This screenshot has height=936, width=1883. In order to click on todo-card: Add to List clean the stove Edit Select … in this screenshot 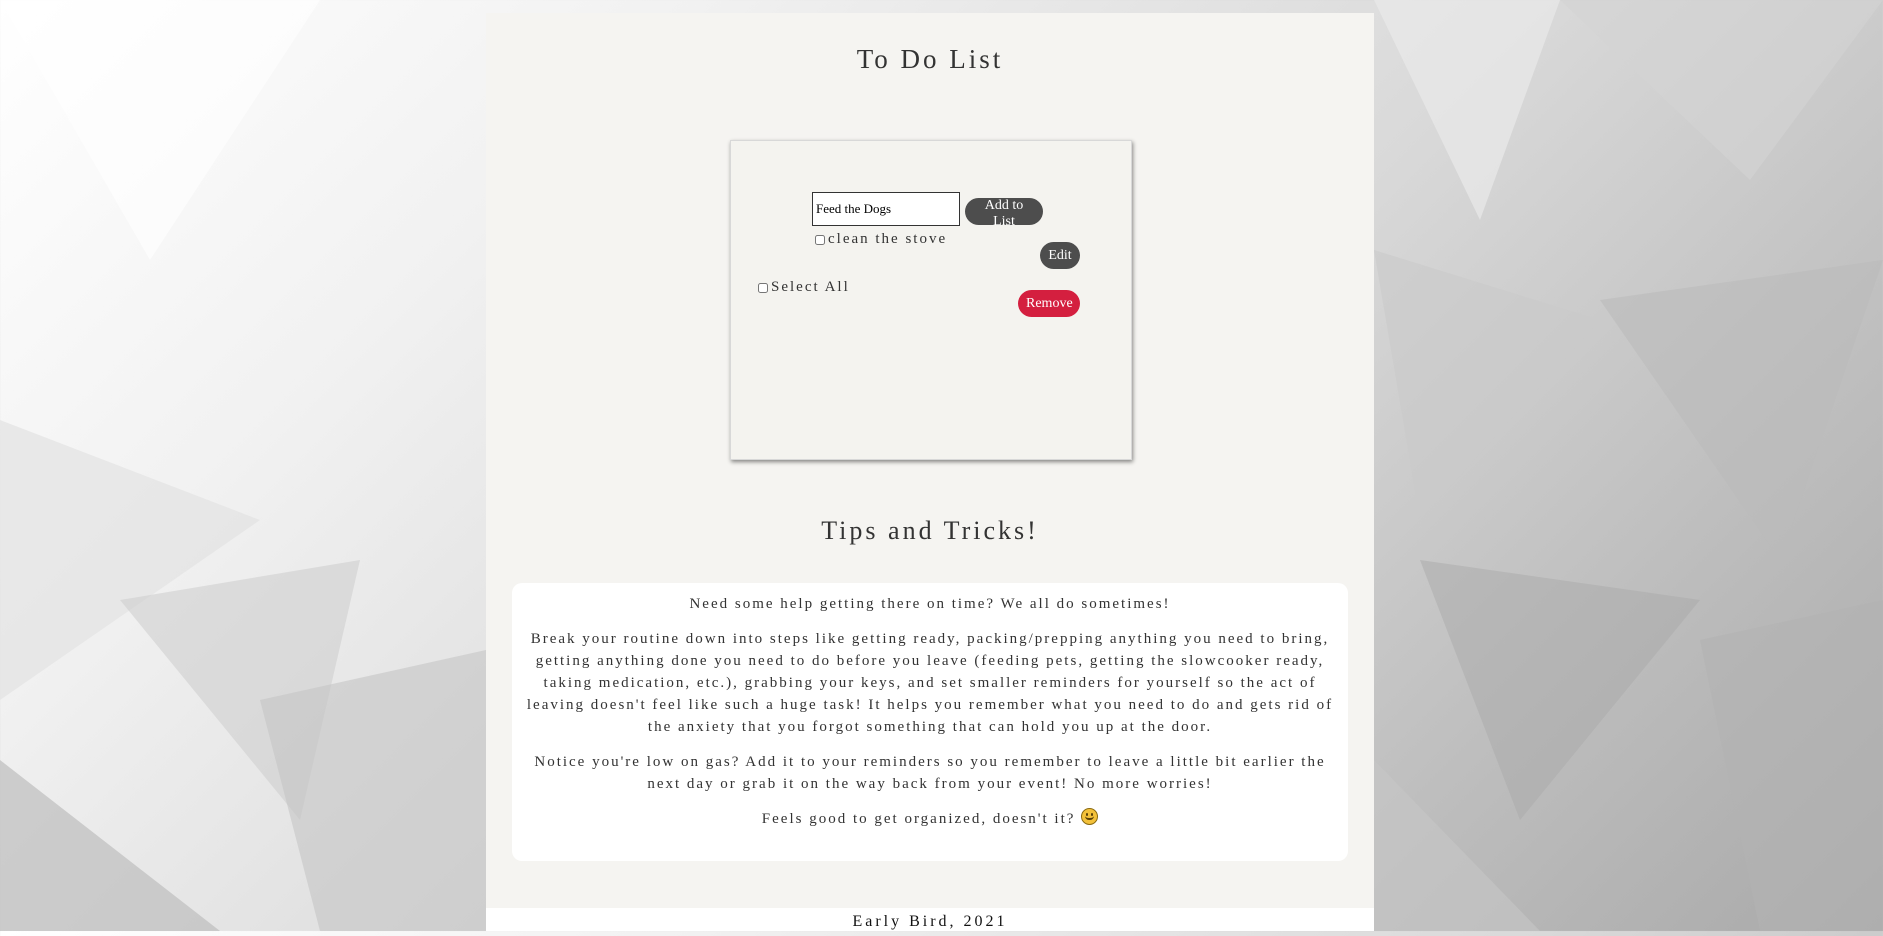, I will do `click(931, 300)`.